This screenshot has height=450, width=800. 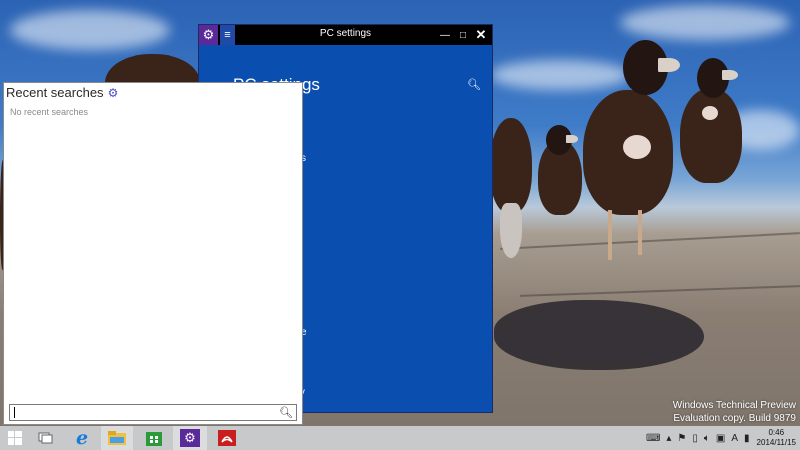 I want to click on adobe-reader-icon, so click(x=227, y=438).